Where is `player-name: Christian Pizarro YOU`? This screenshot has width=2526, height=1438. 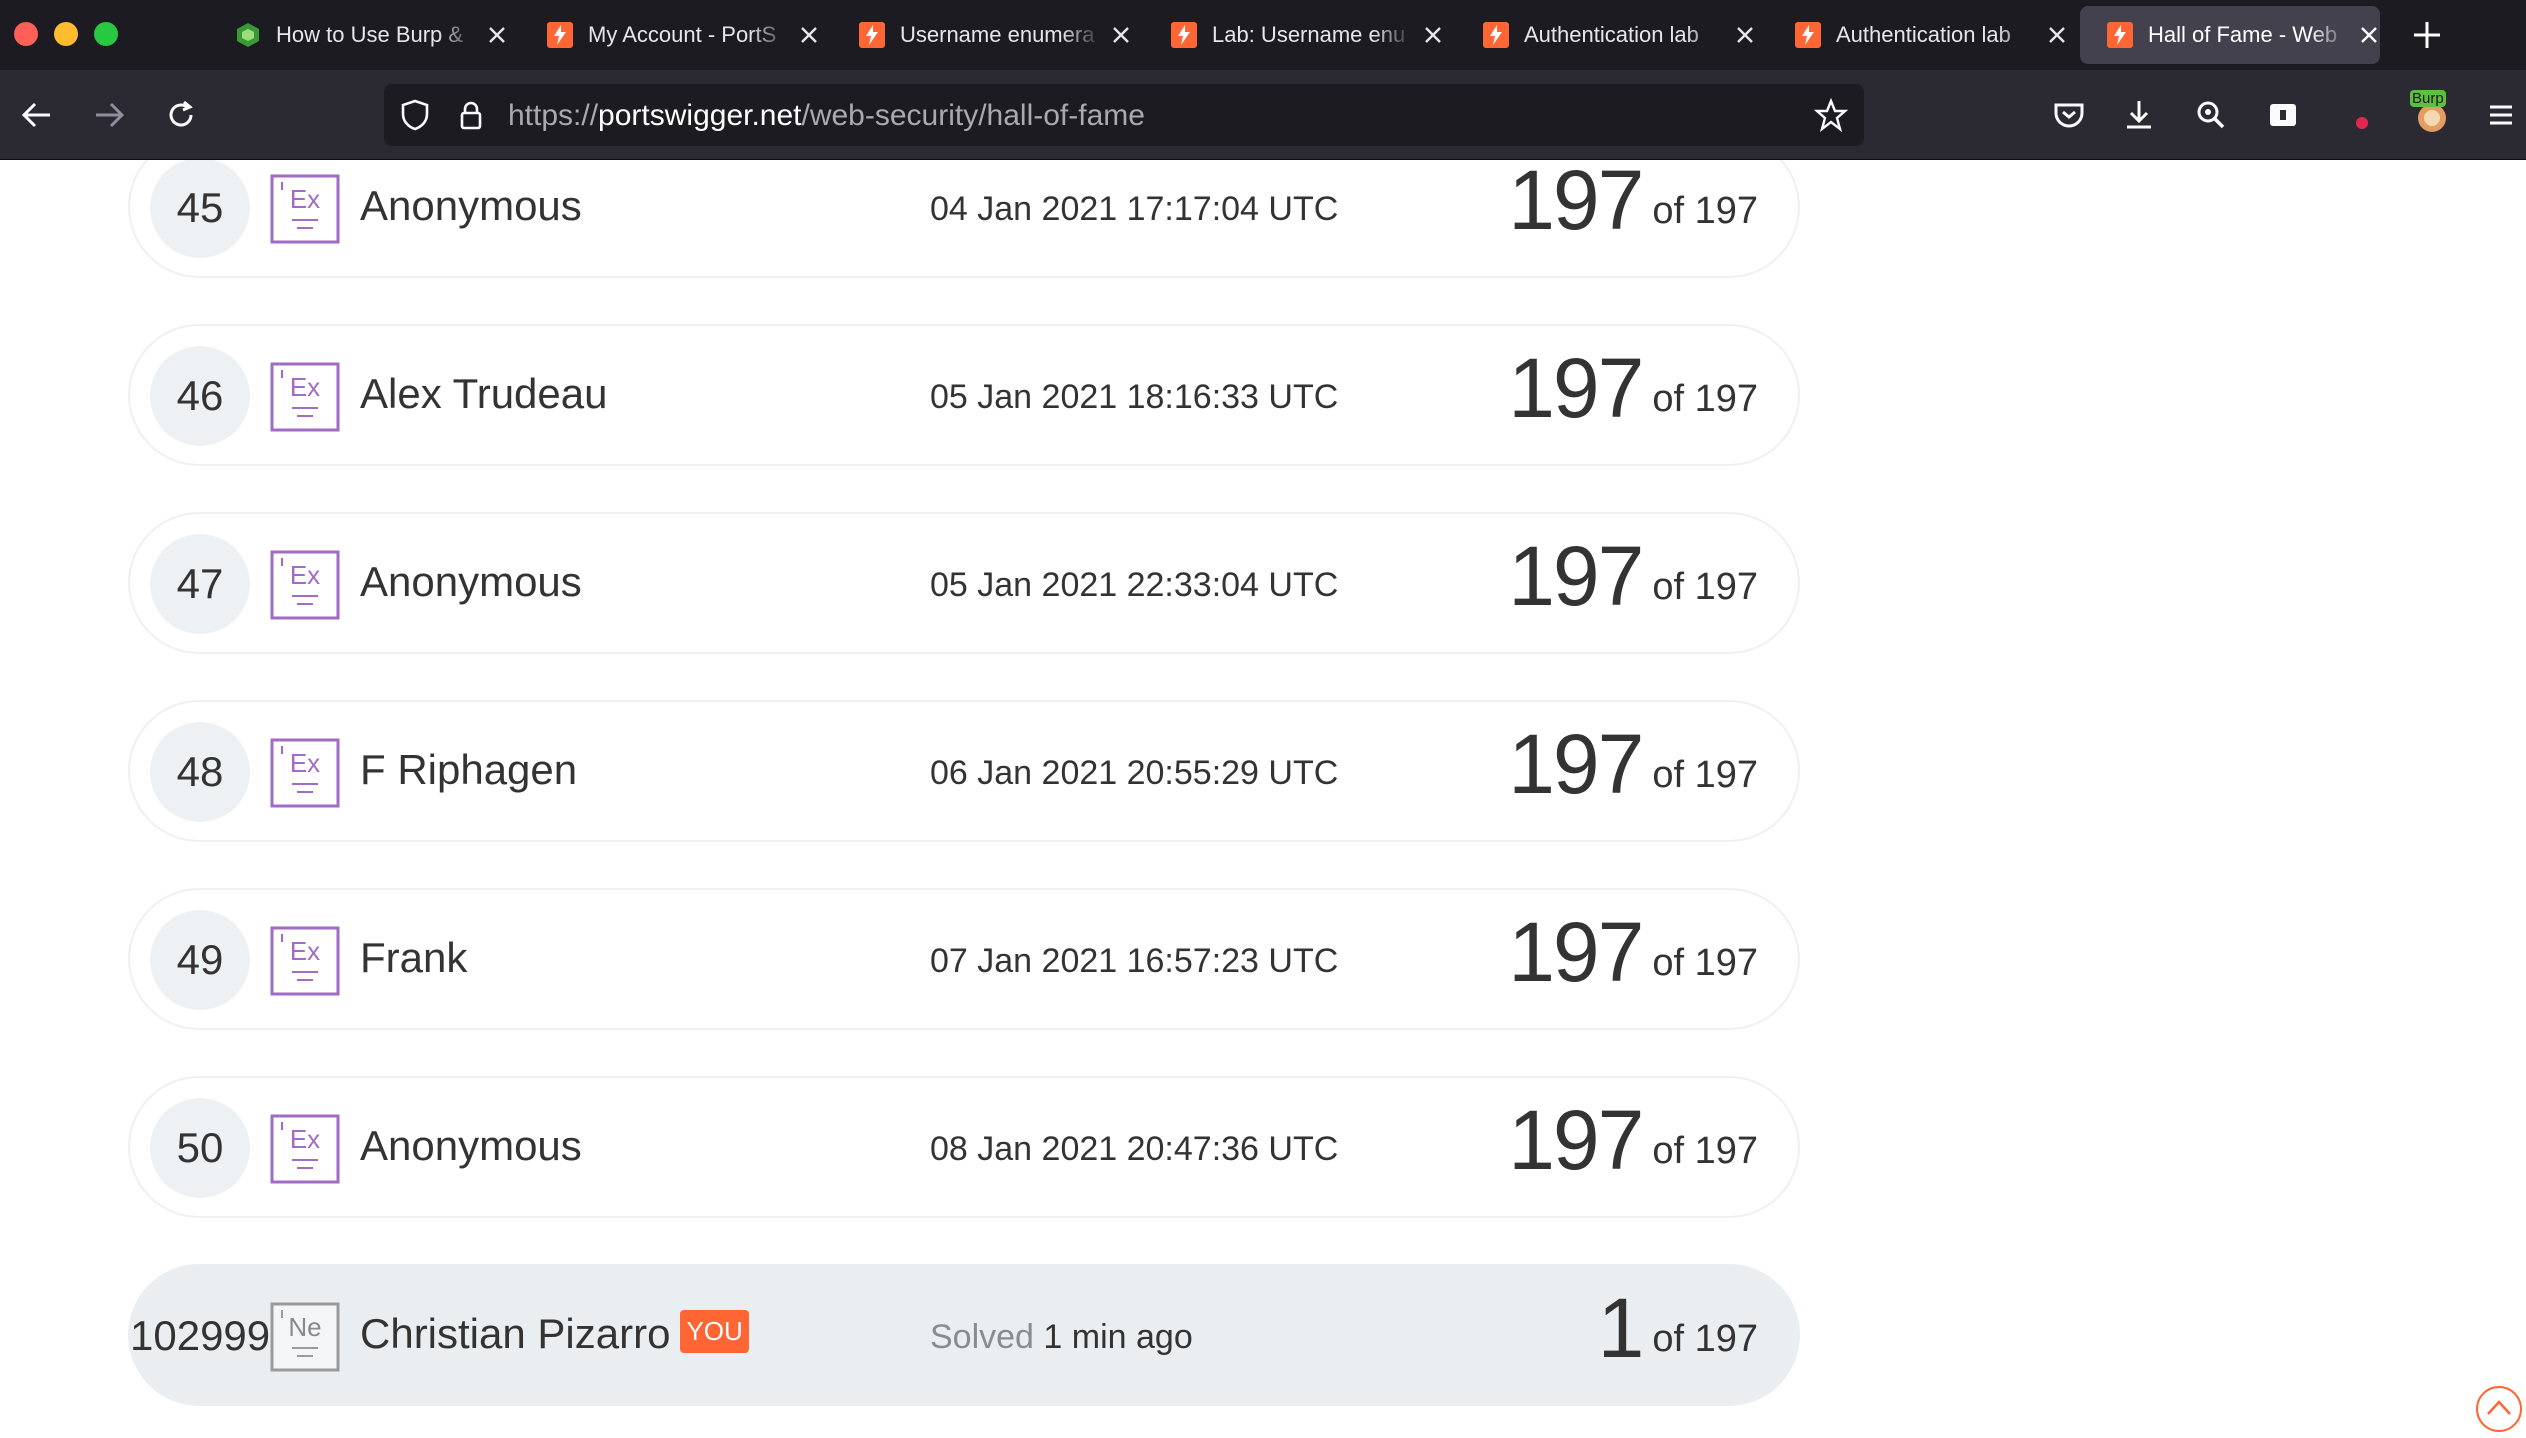 player-name: Christian Pizarro YOU is located at coordinates (554, 1334).